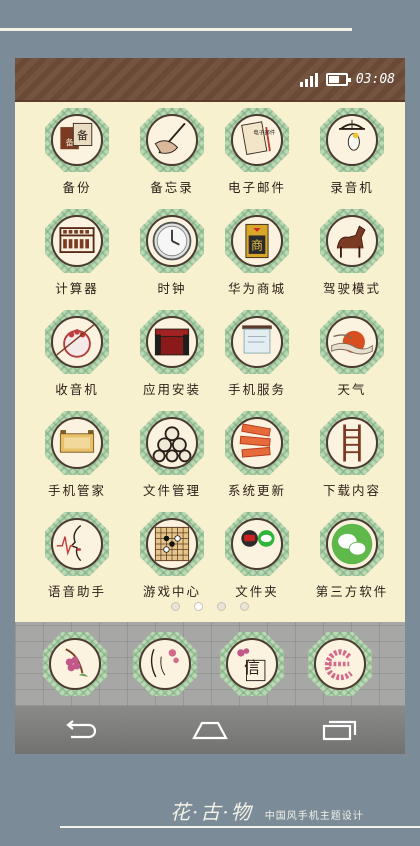 The width and height of the screenshot is (420, 846). Describe the element at coordinates (172, 187) in the screenshot. I see `app-label: 备忘录` at that location.